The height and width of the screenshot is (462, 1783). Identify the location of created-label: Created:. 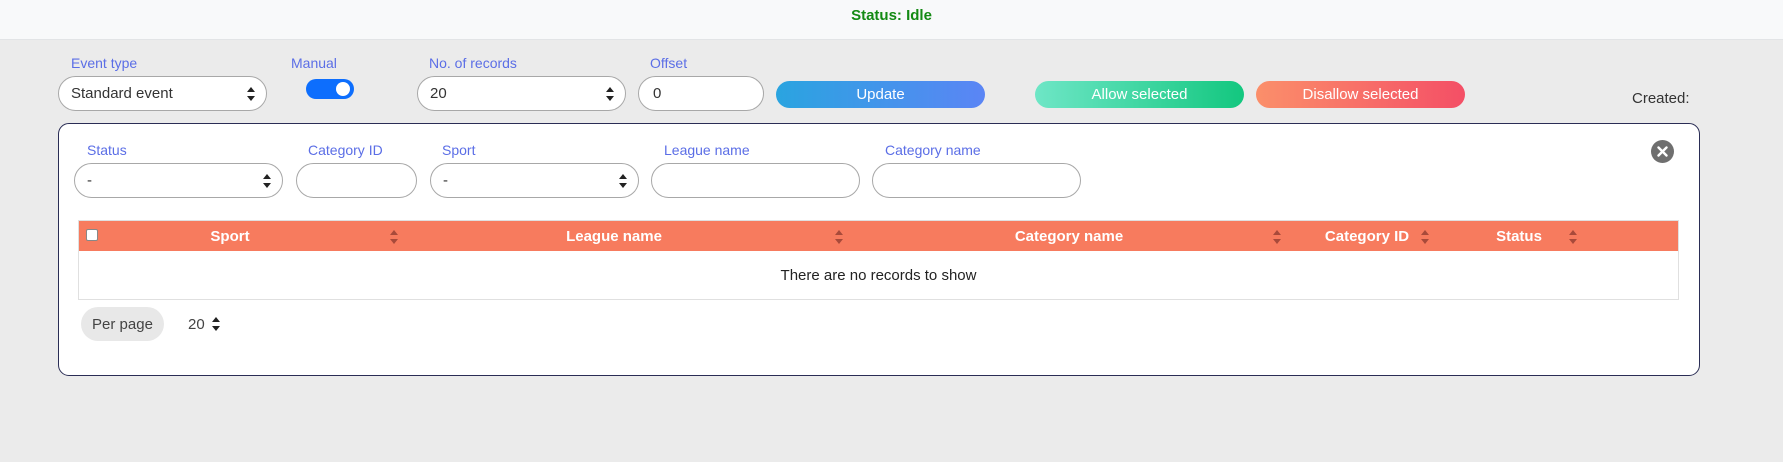
(1661, 98).